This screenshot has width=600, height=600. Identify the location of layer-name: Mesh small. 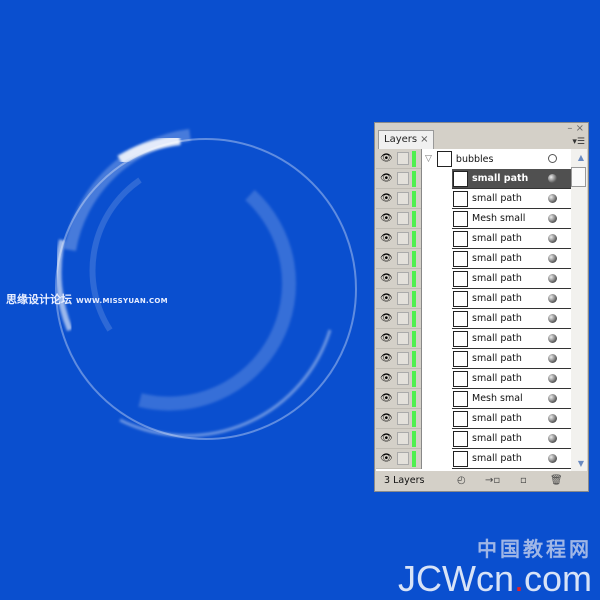
(499, 218).